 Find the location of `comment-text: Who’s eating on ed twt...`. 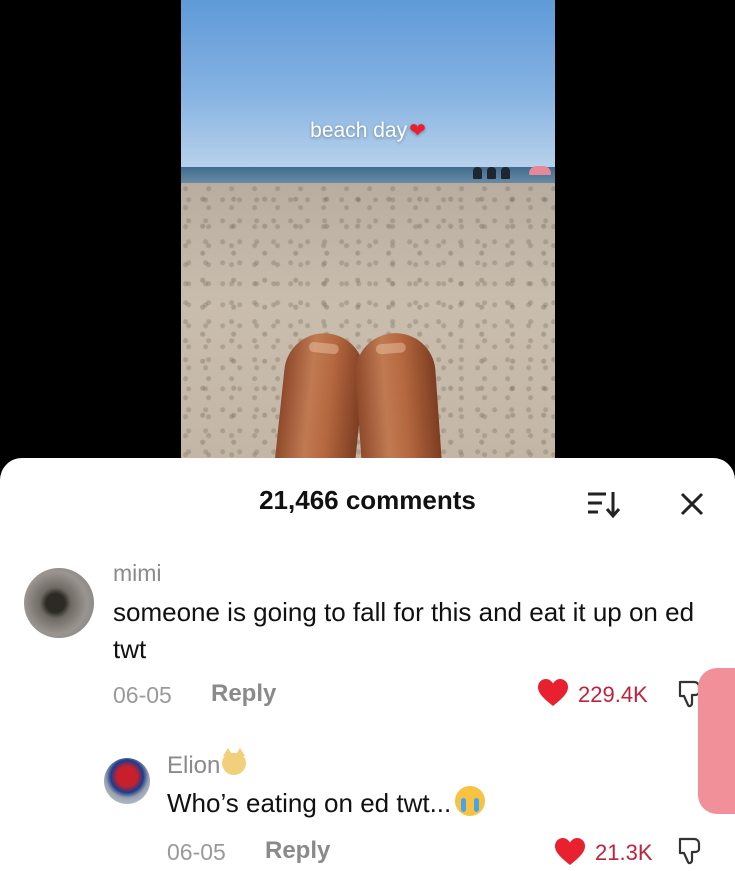

comment-text: Who’s eating on ed twt... is located at coordinates (326, 802).